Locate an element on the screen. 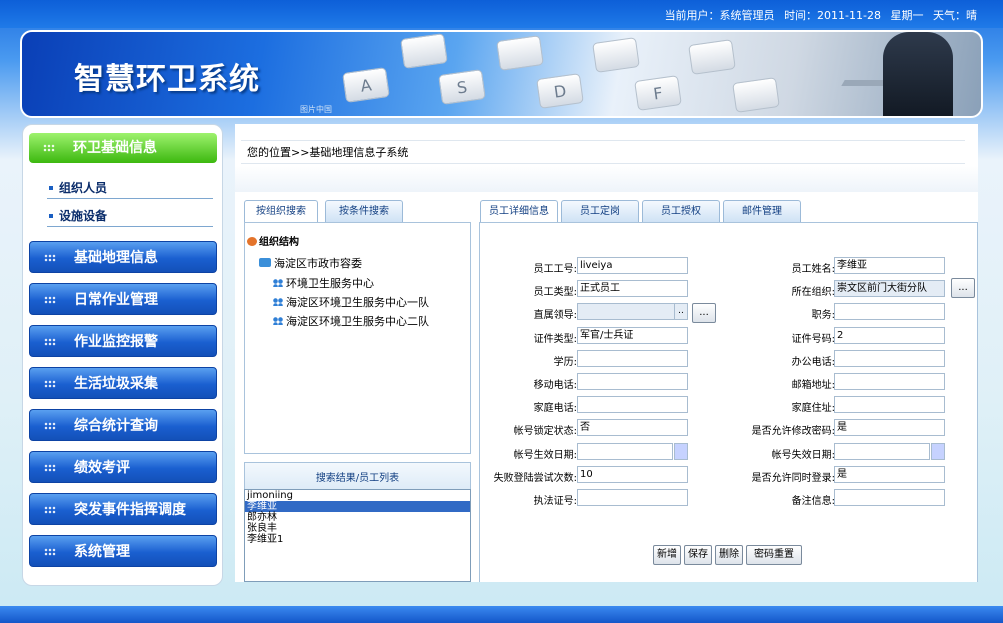  tree-root: 组织结构 is located at coordinates (273, 240).